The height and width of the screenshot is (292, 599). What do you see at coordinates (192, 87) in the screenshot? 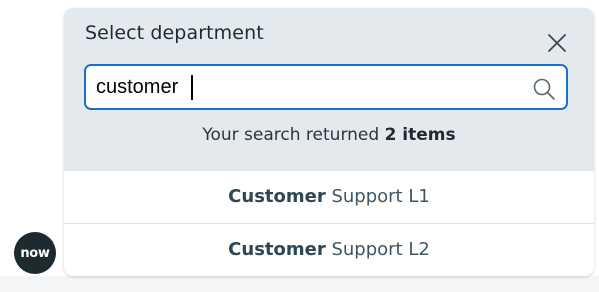
I see `text-caret` at bounding box center [192, 87].